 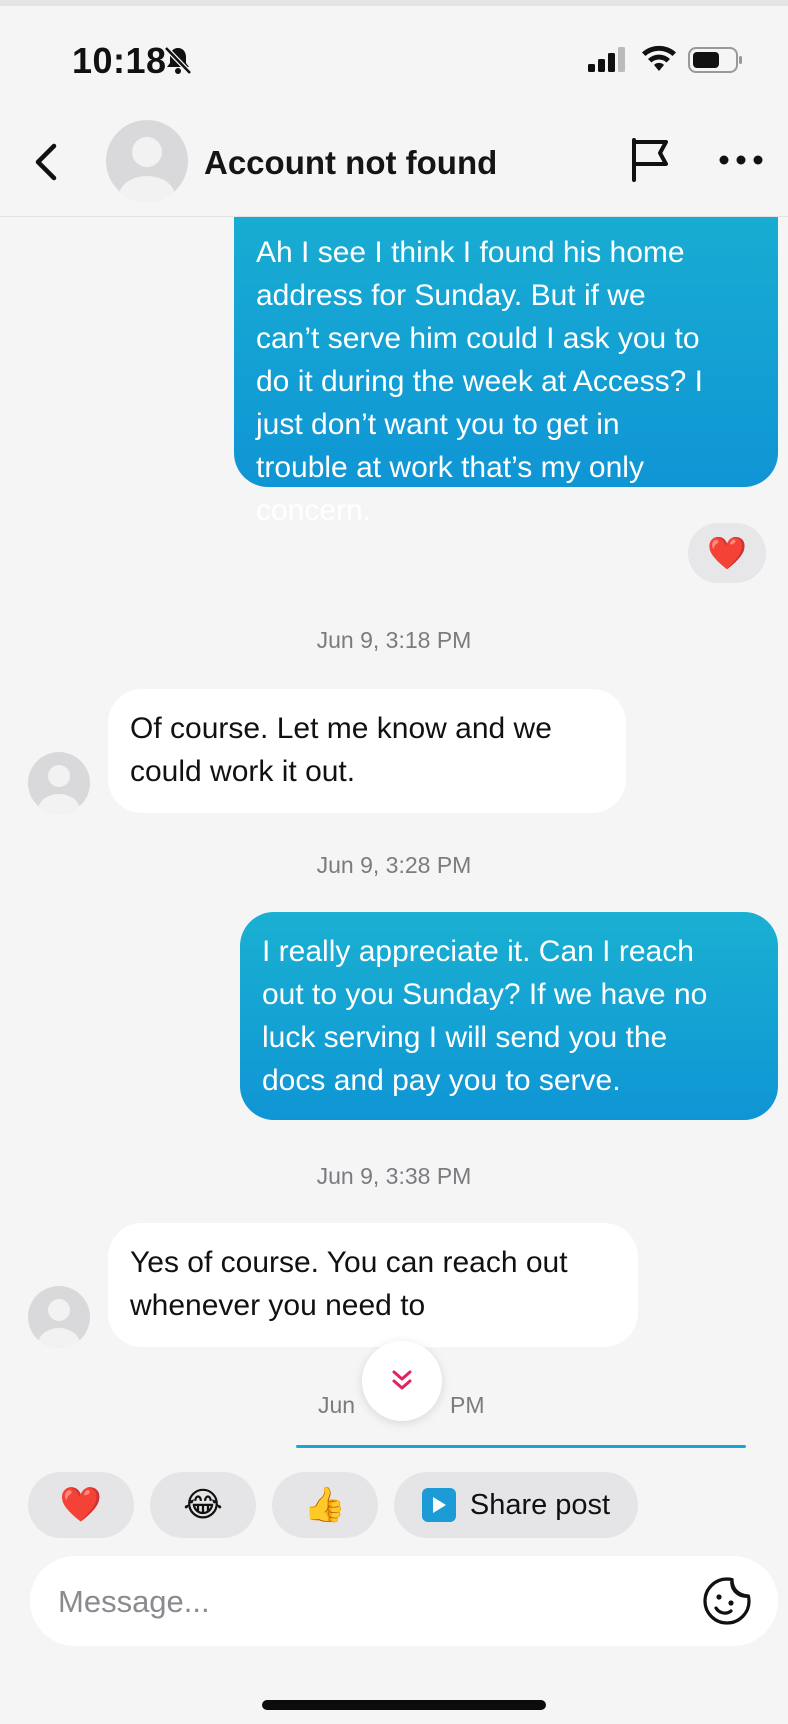 I want to click on chat-title: Account not found, so click(x=350, y=163).